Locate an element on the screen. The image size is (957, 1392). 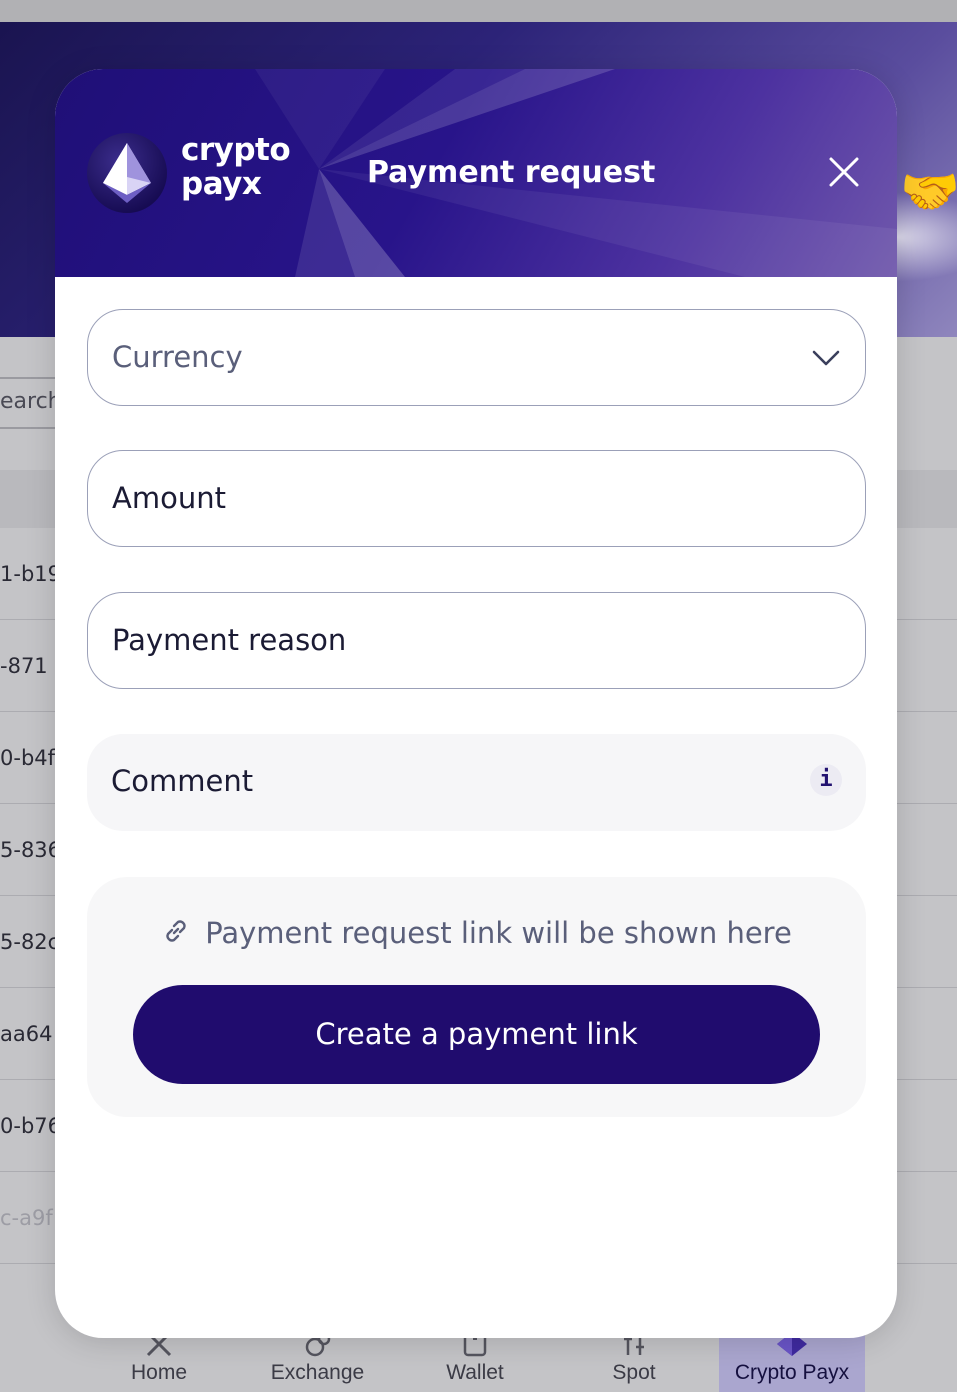
diamond-logo-icon is located at coordinates (127, 173).